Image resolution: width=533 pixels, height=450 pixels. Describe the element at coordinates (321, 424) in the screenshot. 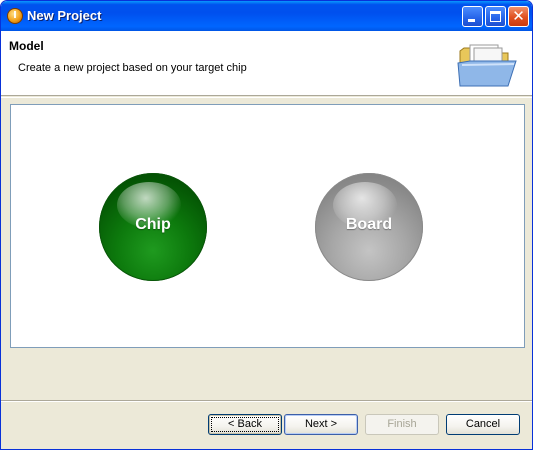

I see `next-button: Next >` at that location.